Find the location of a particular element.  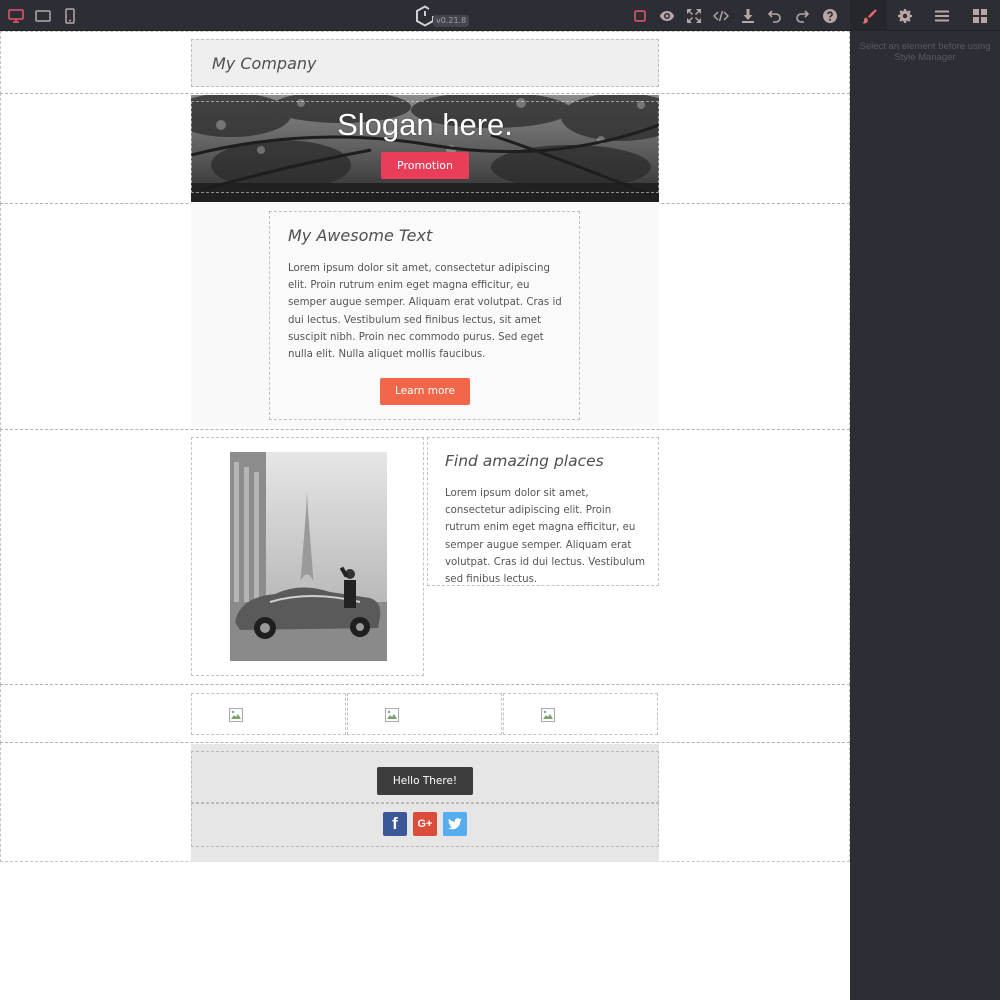

top-toolbar: v0.21.8 is located at coordinates (500, 15).